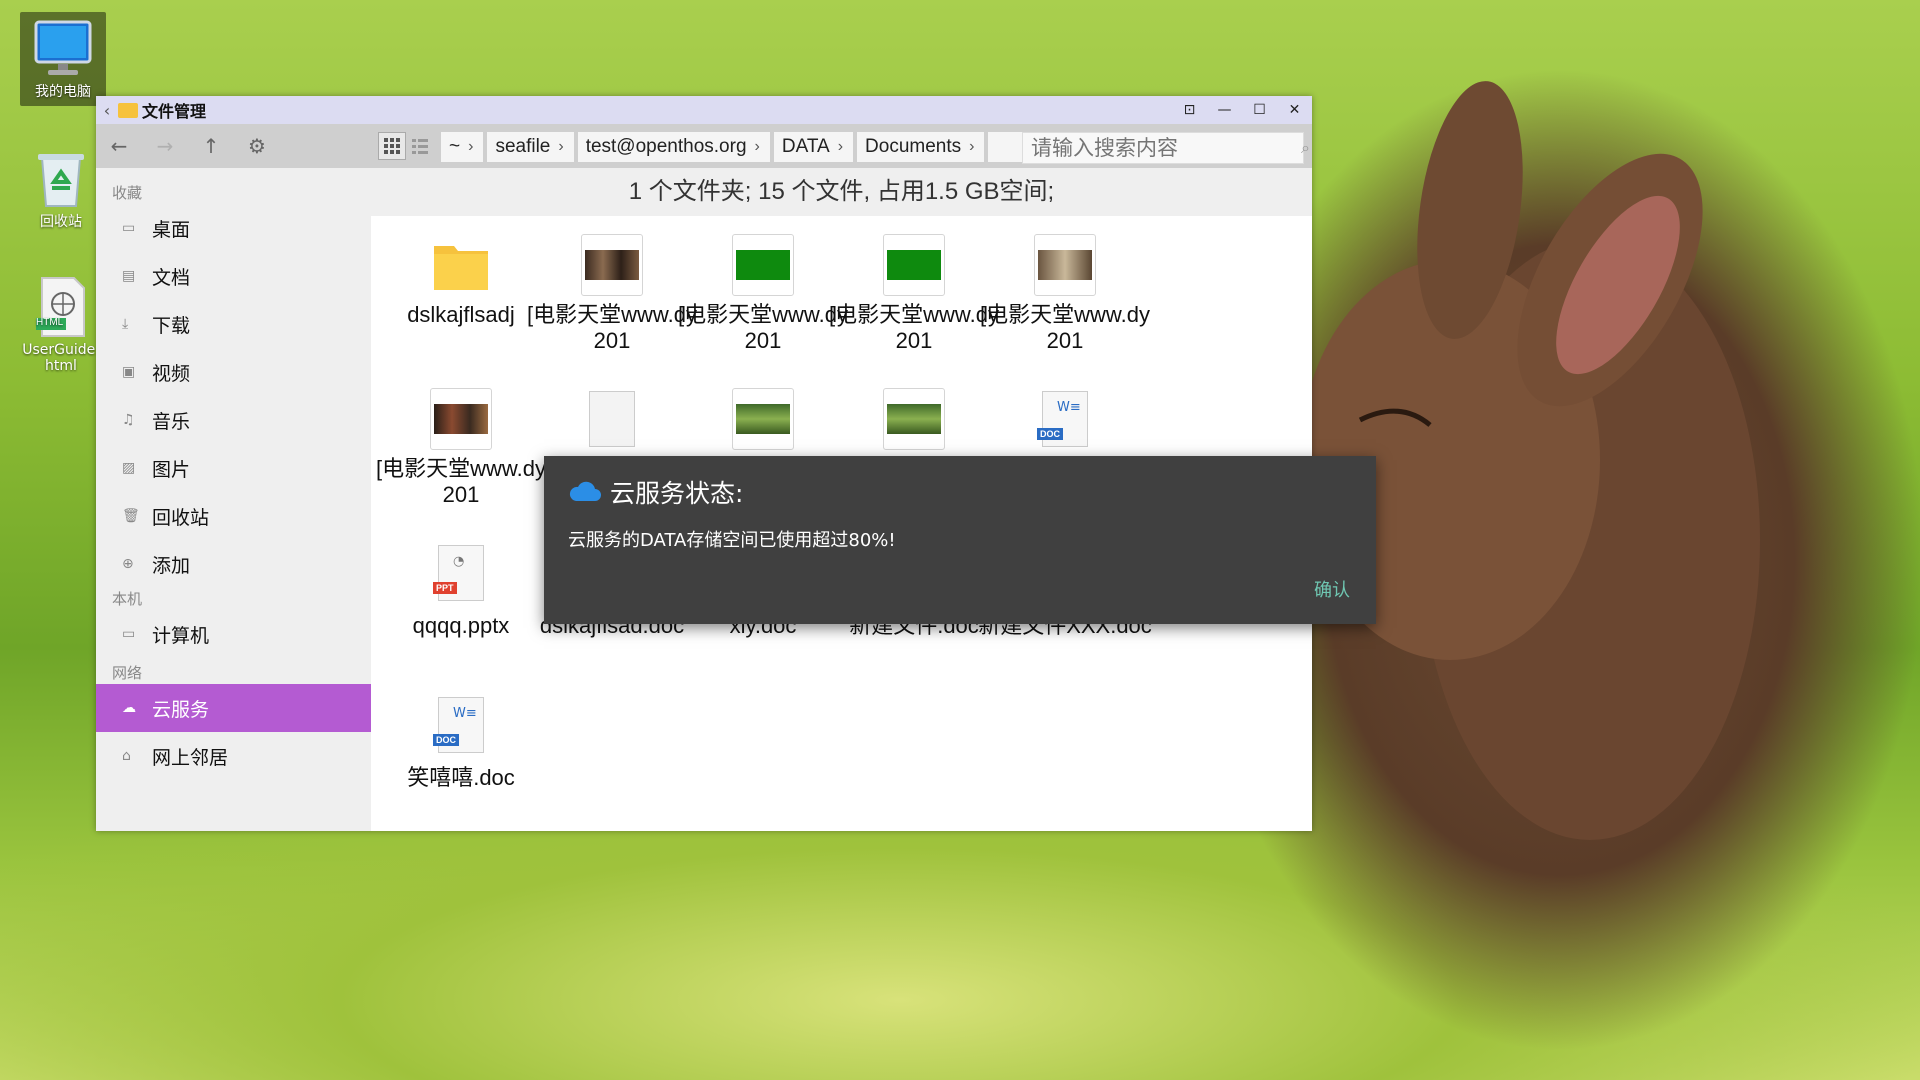 The height and width of the screenshot is (1080, 1920). What do you see at coordinates (233, 228) in the screenshot?
I see `sidebar-item-desktop: ▭ 桌面` at bounding box center [233, 228].